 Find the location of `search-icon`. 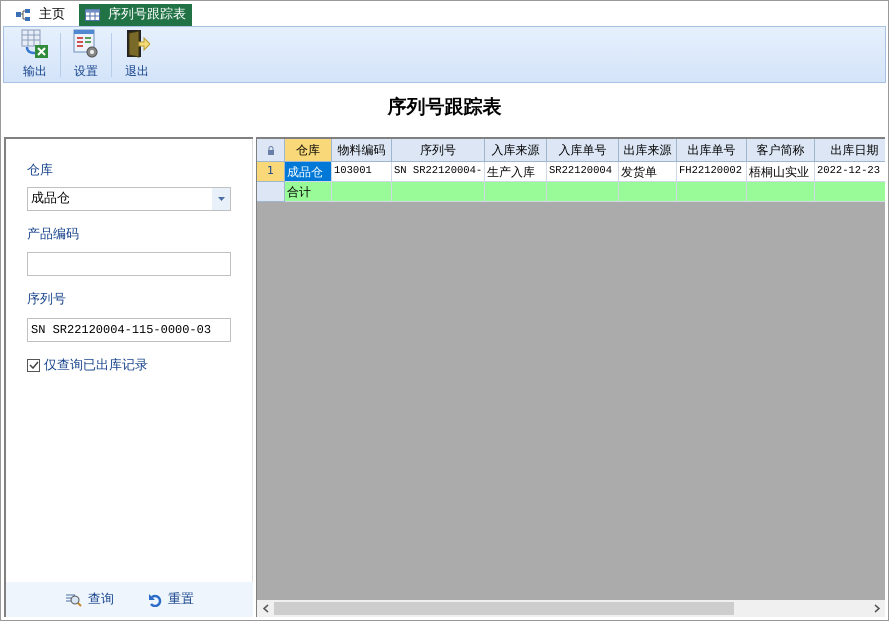

search-icon is located at coordinates (73, 599).